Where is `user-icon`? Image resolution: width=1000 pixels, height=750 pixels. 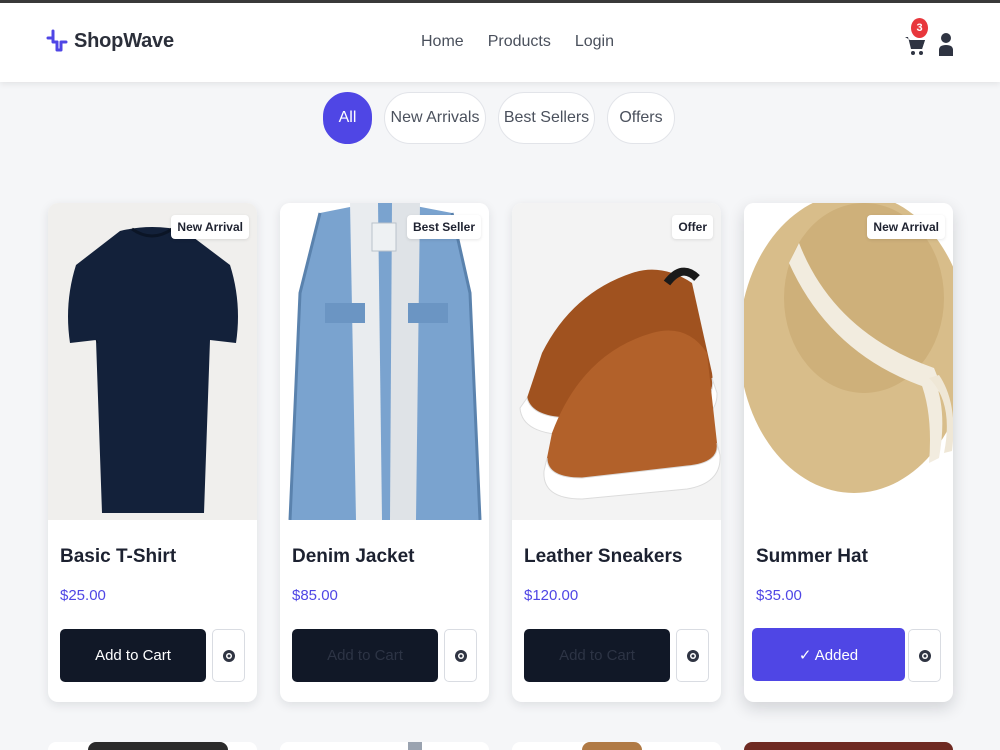 user-icon is located at coordinates (946, 44).